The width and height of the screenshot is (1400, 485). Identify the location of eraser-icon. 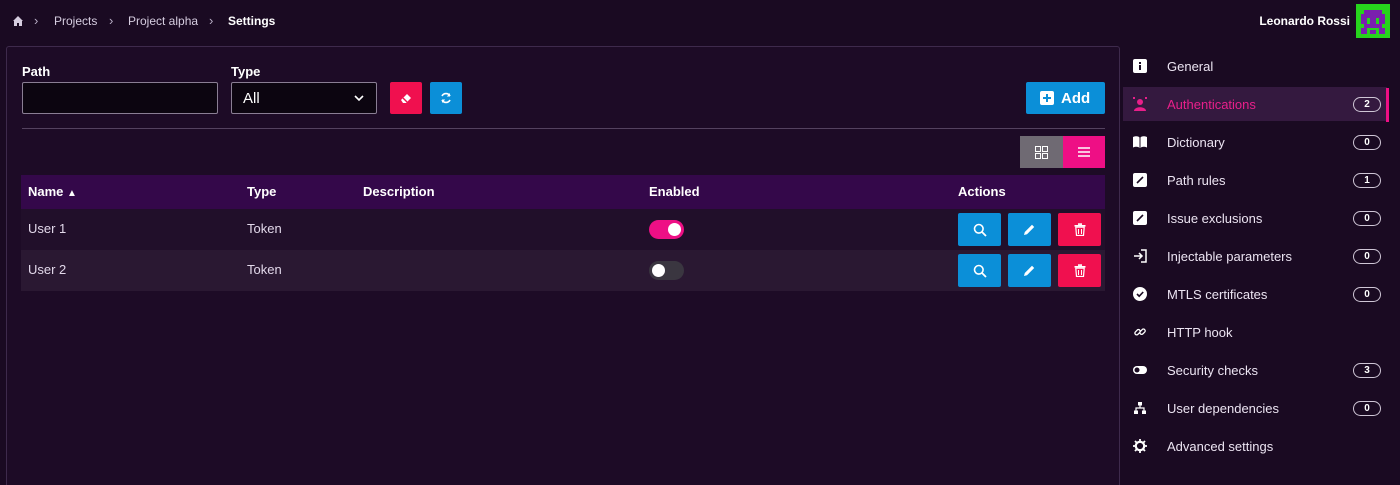
(406, 98).